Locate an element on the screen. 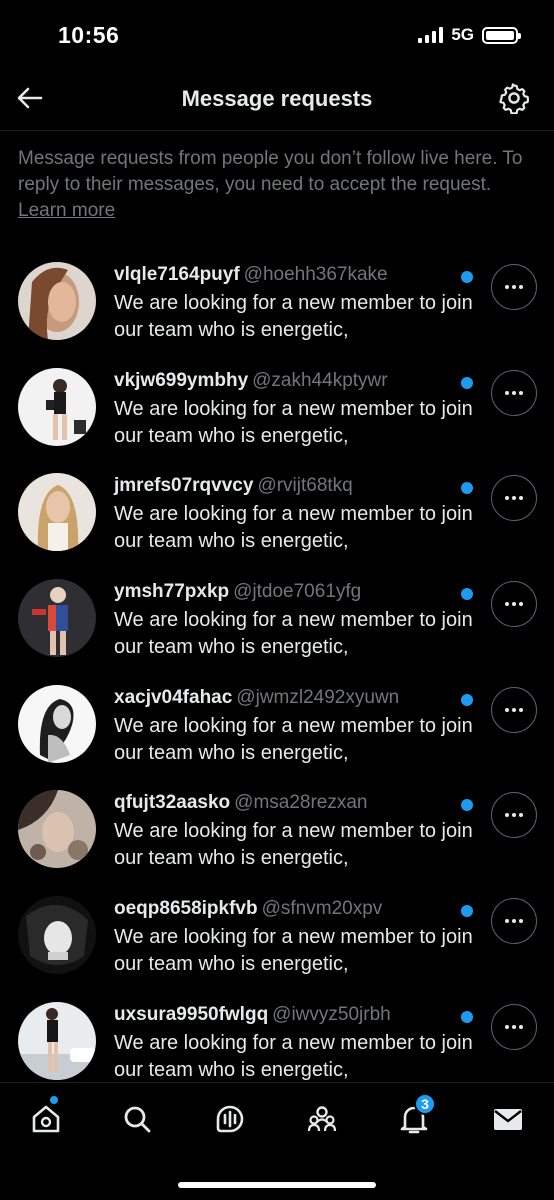 Image resolution: width=554 pixels, height=1200 pixels. request-header: vkjw699ymbhy @zakh44kptywr is located at coordinates (251, 381).